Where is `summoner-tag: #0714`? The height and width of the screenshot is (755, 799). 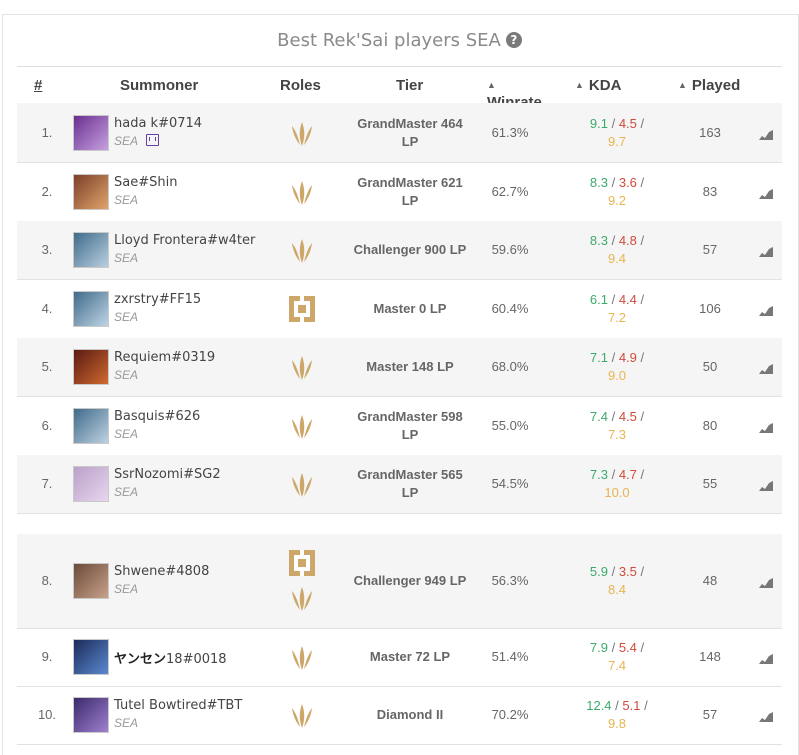
summoner-tag: #0714 is located at coordinates (180, 123).